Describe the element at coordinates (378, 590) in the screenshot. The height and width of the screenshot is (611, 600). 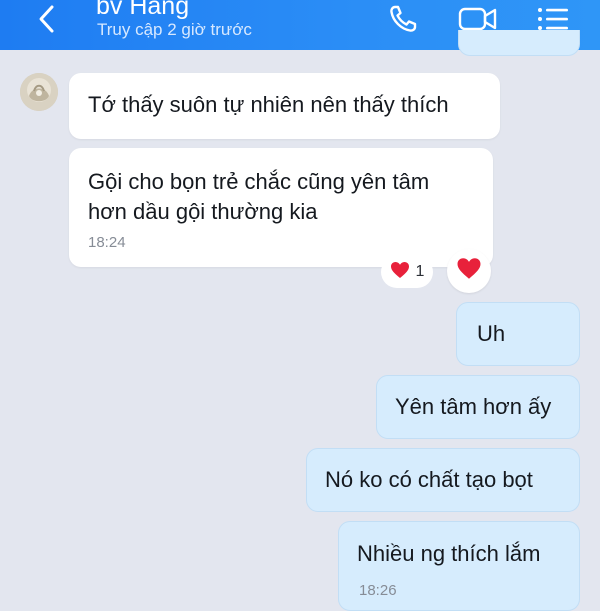
I see `message-timestamp: 18:26` at that location.